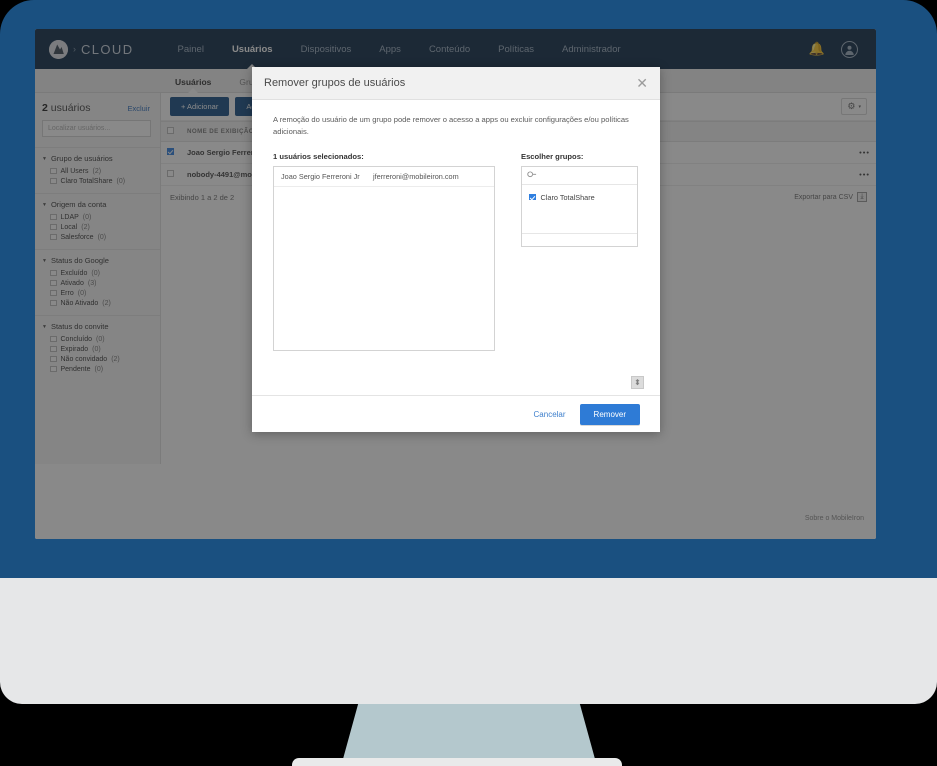  I want to click on facet-title: ▼ Status do Google, so click(97, 260).